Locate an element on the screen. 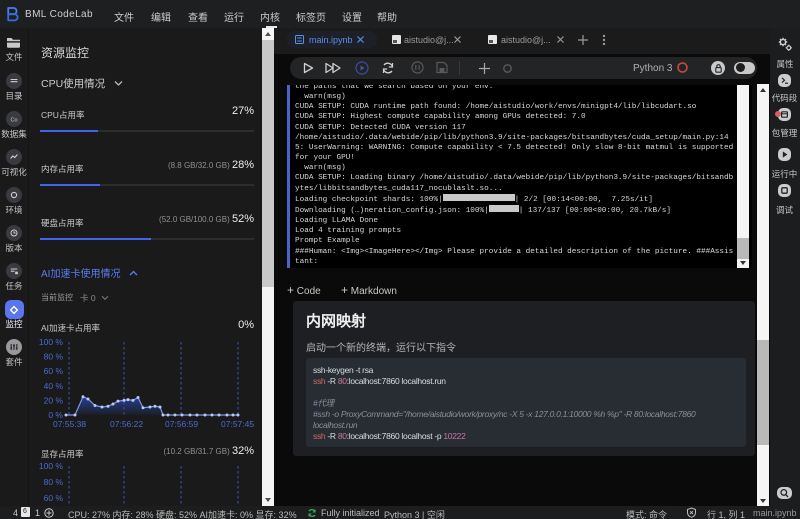 The image size is (800, 519). svg-text: 40 % is located at coordinates (54, 386).